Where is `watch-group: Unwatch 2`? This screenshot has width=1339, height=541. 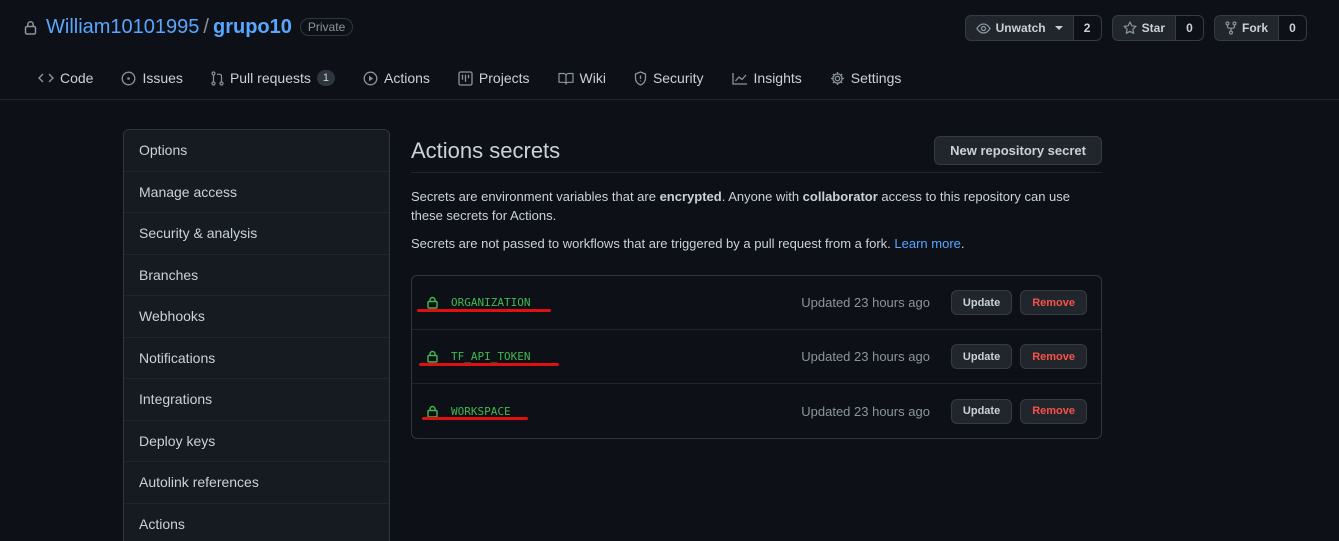
watch-group: Unwatch 2 is located at coordinates (1033, 28).